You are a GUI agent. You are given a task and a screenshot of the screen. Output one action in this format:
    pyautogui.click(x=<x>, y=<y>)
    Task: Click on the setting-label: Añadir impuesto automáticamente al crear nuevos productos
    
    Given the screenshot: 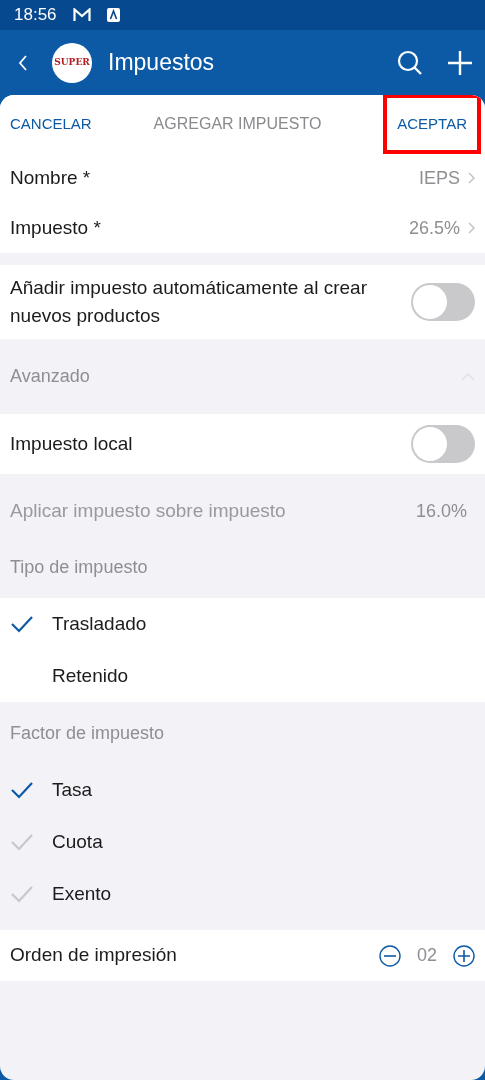 What is the action you would take?
    pyautogui.click(x=189, y=301)
    